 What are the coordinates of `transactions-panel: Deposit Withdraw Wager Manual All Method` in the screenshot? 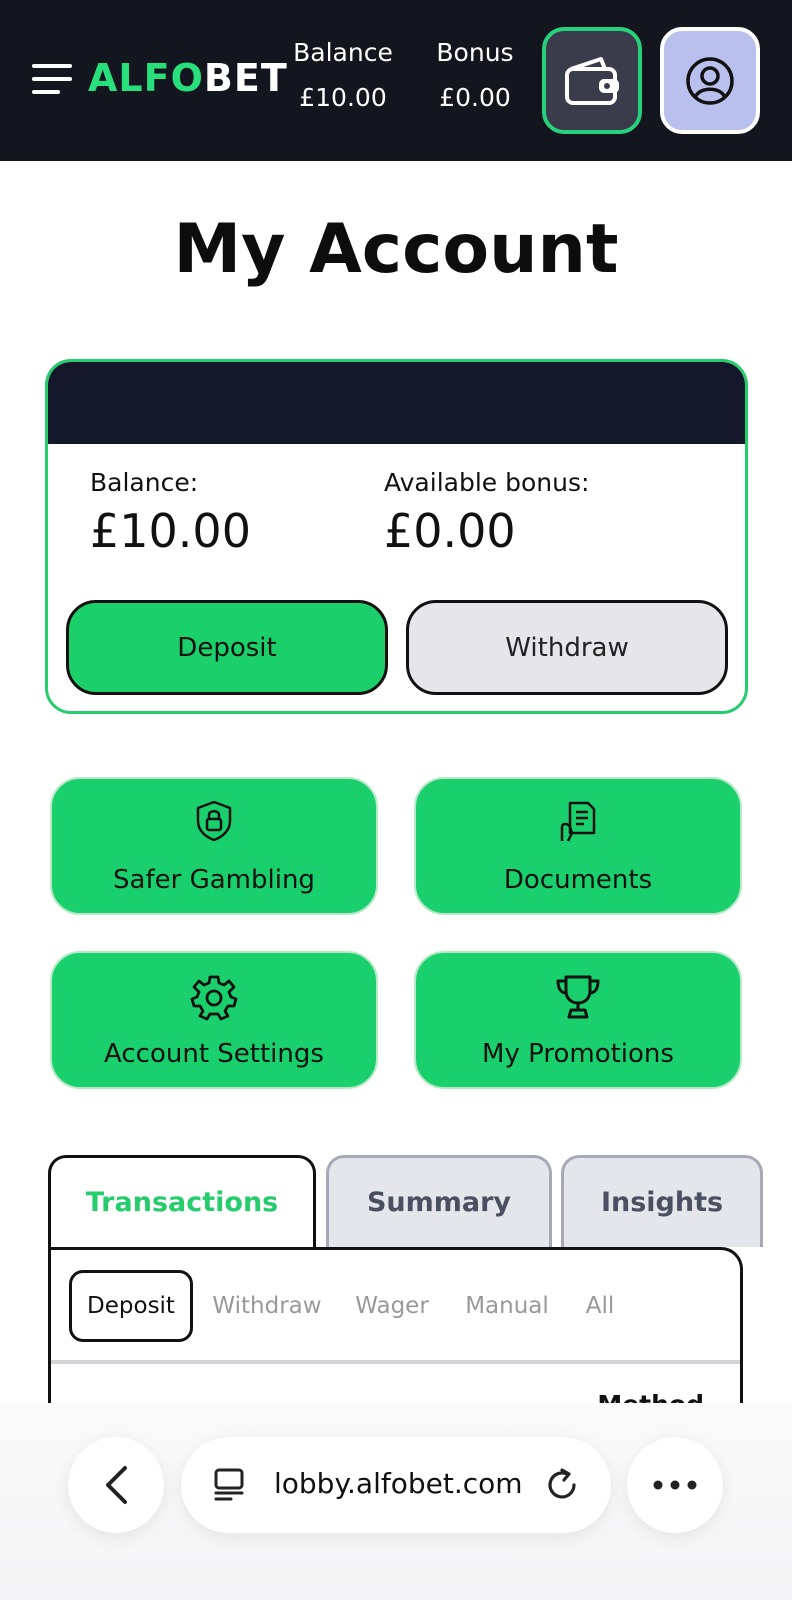 It's located at (395, 1333).